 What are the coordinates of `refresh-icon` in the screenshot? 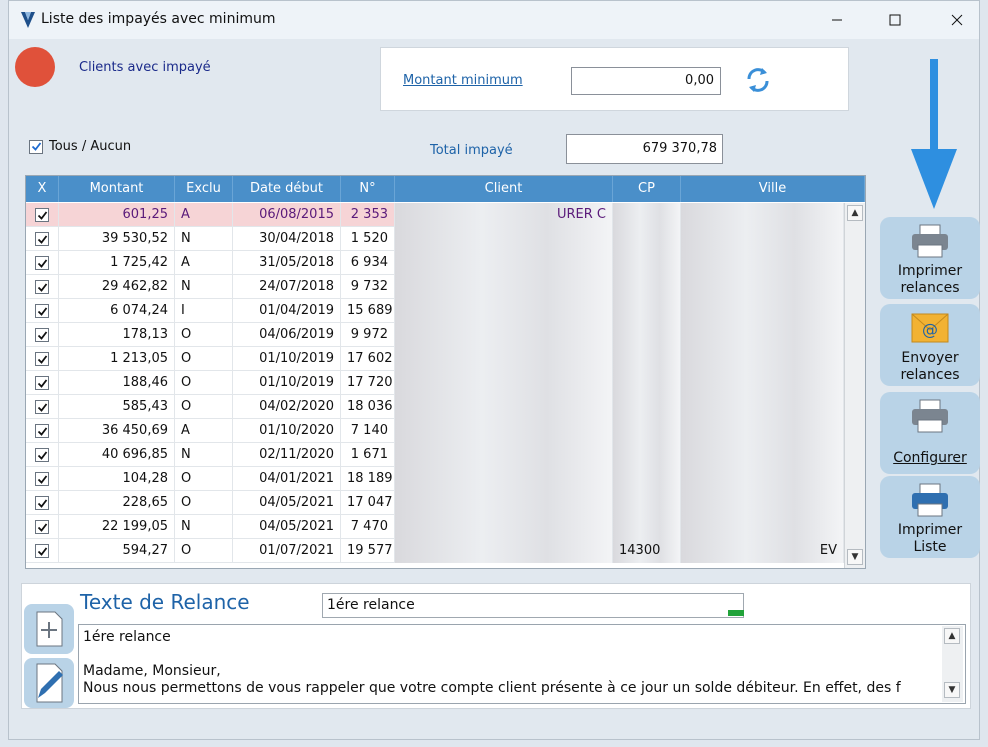 It's located at (758, 80).